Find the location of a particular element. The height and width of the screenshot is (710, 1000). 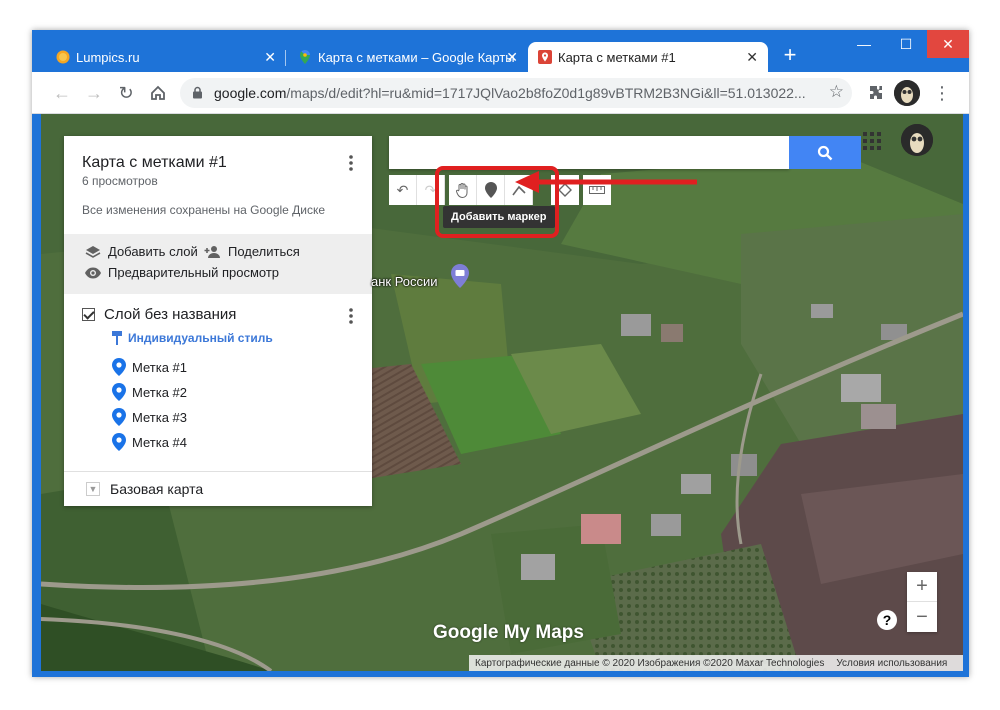

tab-label: Карта с метками #1 is located at coordinates (617, 57).